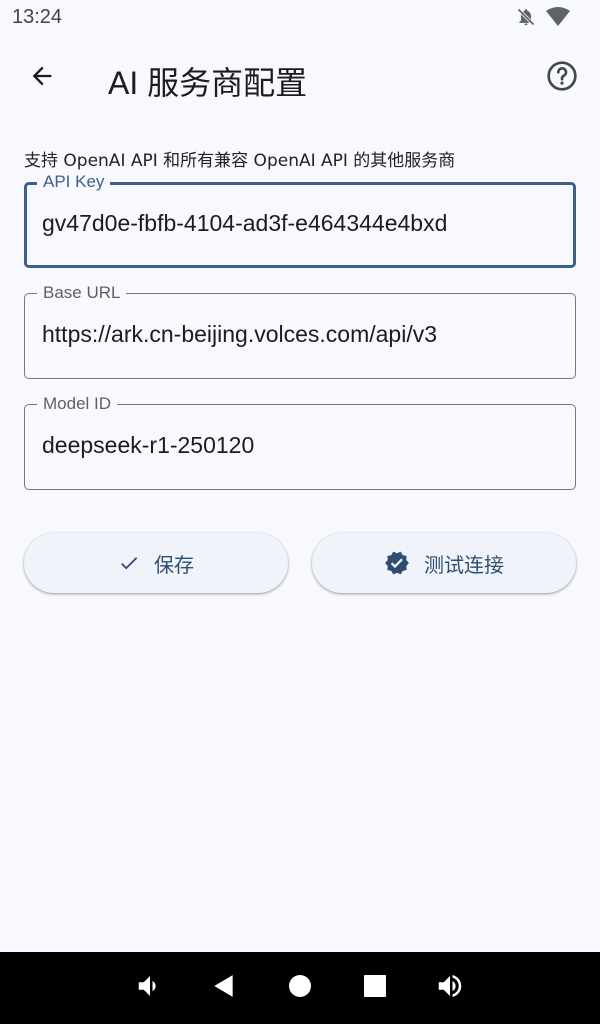 Image resolution: width=600 pixels, height=1024 pixels. I want to click on save-button-label: 保存, so click(174, 564).